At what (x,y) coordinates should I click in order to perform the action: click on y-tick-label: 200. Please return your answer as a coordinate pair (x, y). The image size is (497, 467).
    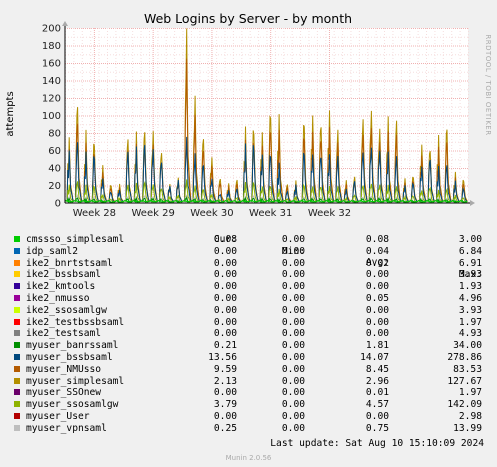
    Looking at the image, I should click on (51, 29).